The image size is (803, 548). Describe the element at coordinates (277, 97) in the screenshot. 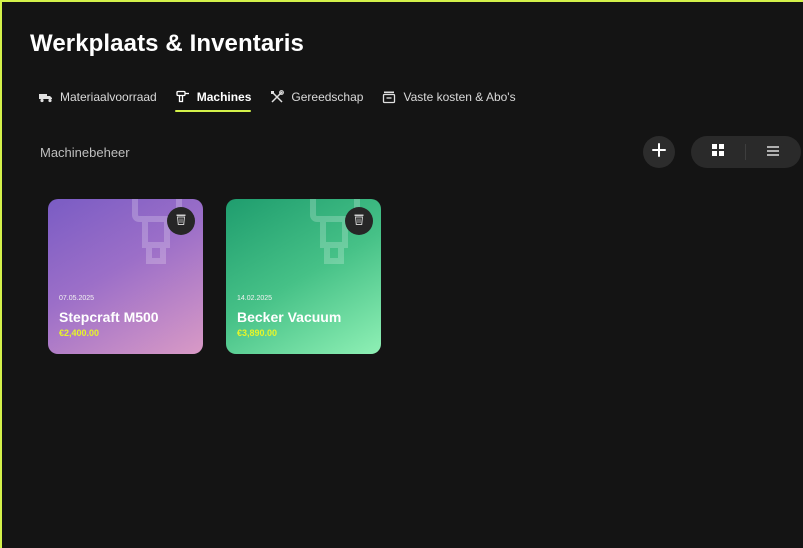

I see `tools-icon` at that location.